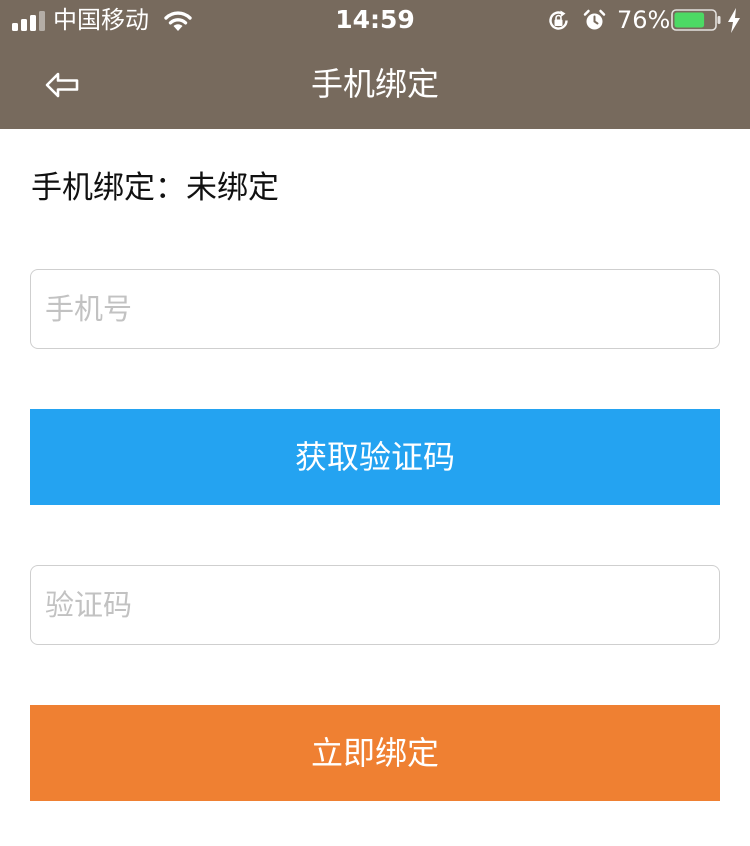  Describe the element at coordinates (594, 19) in the screenshot. I see `alarm-icon` at that location.